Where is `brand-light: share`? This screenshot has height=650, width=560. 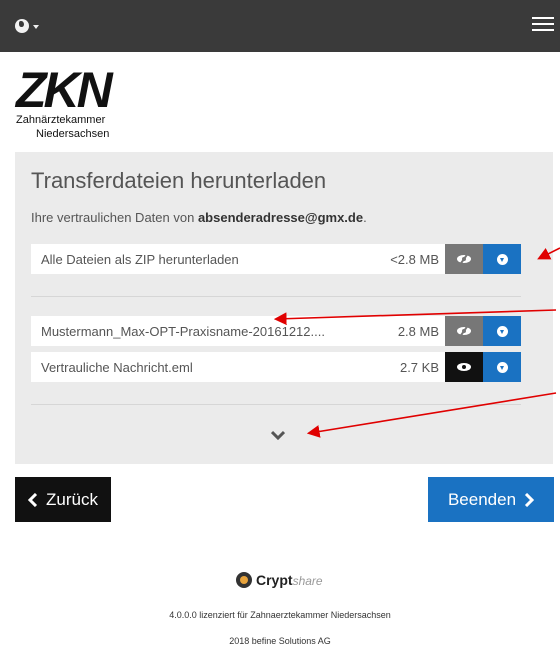
brand-light: share is located at coordinates (307, 581).